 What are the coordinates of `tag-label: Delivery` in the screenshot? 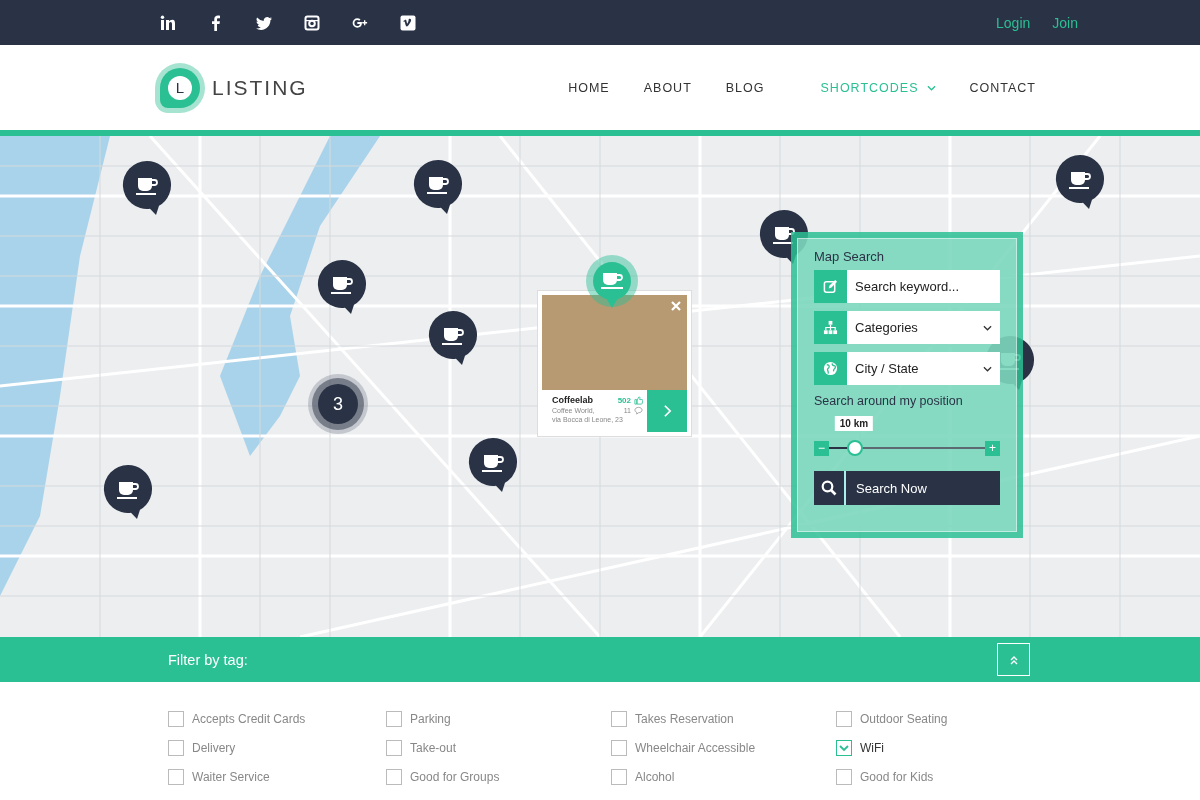 It's located at (214, 748).